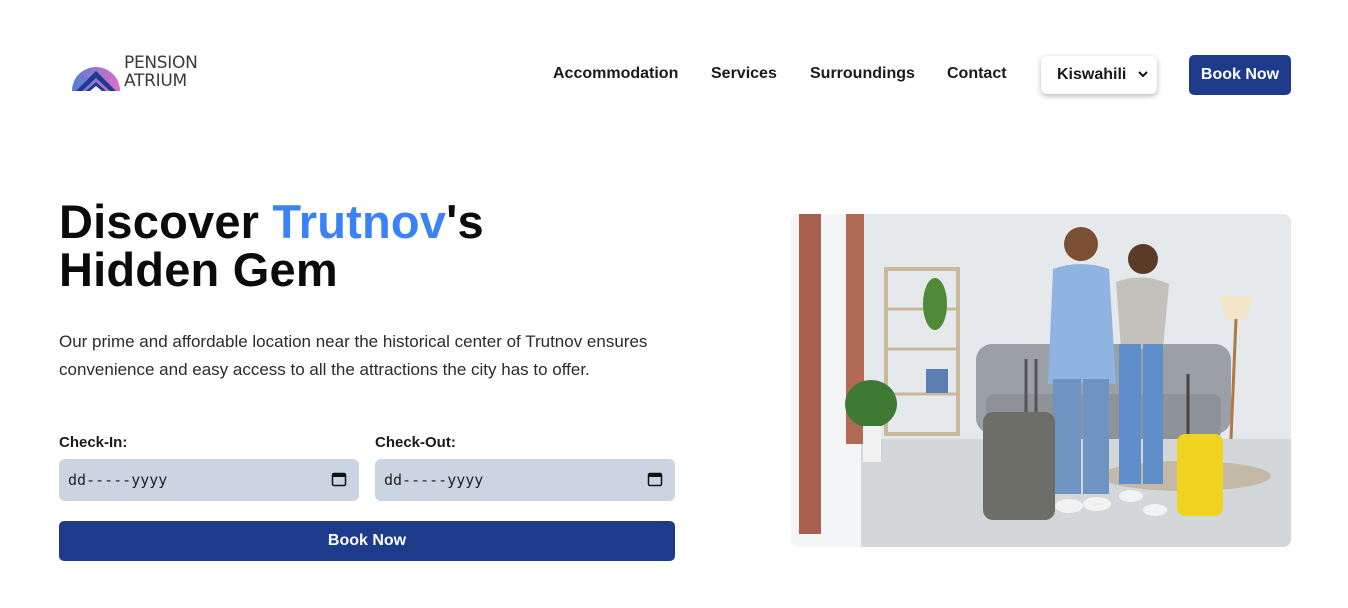 The height and width of the screenshot is (608, 1348). What do you see at coordinates (415, 442) in the screenshot?
I see `checkout-label: Check-Out:` at bounding box center [415, 442].